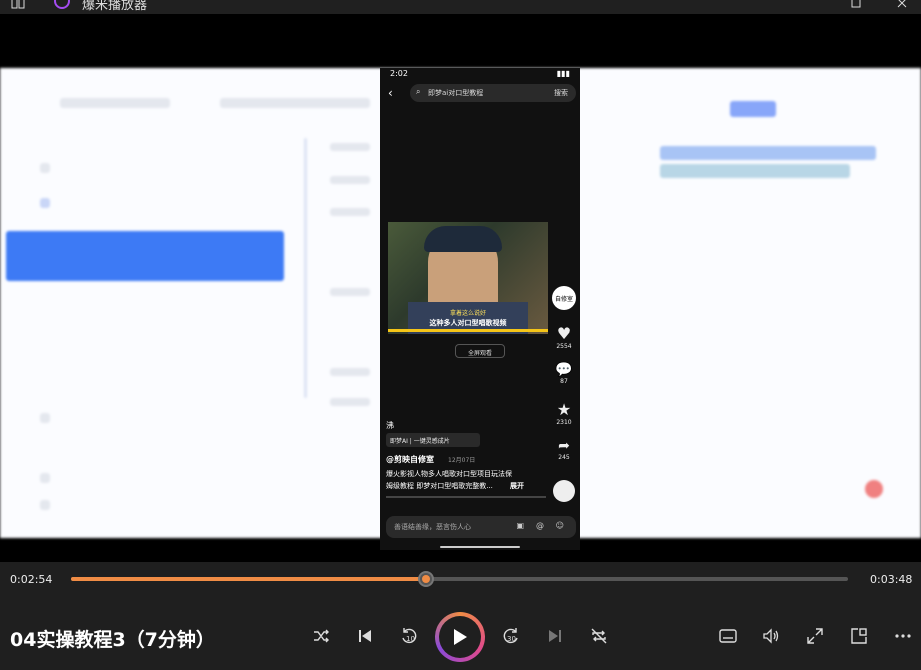  I want to click on rewind-10-icon: 10, so click(409, 636).